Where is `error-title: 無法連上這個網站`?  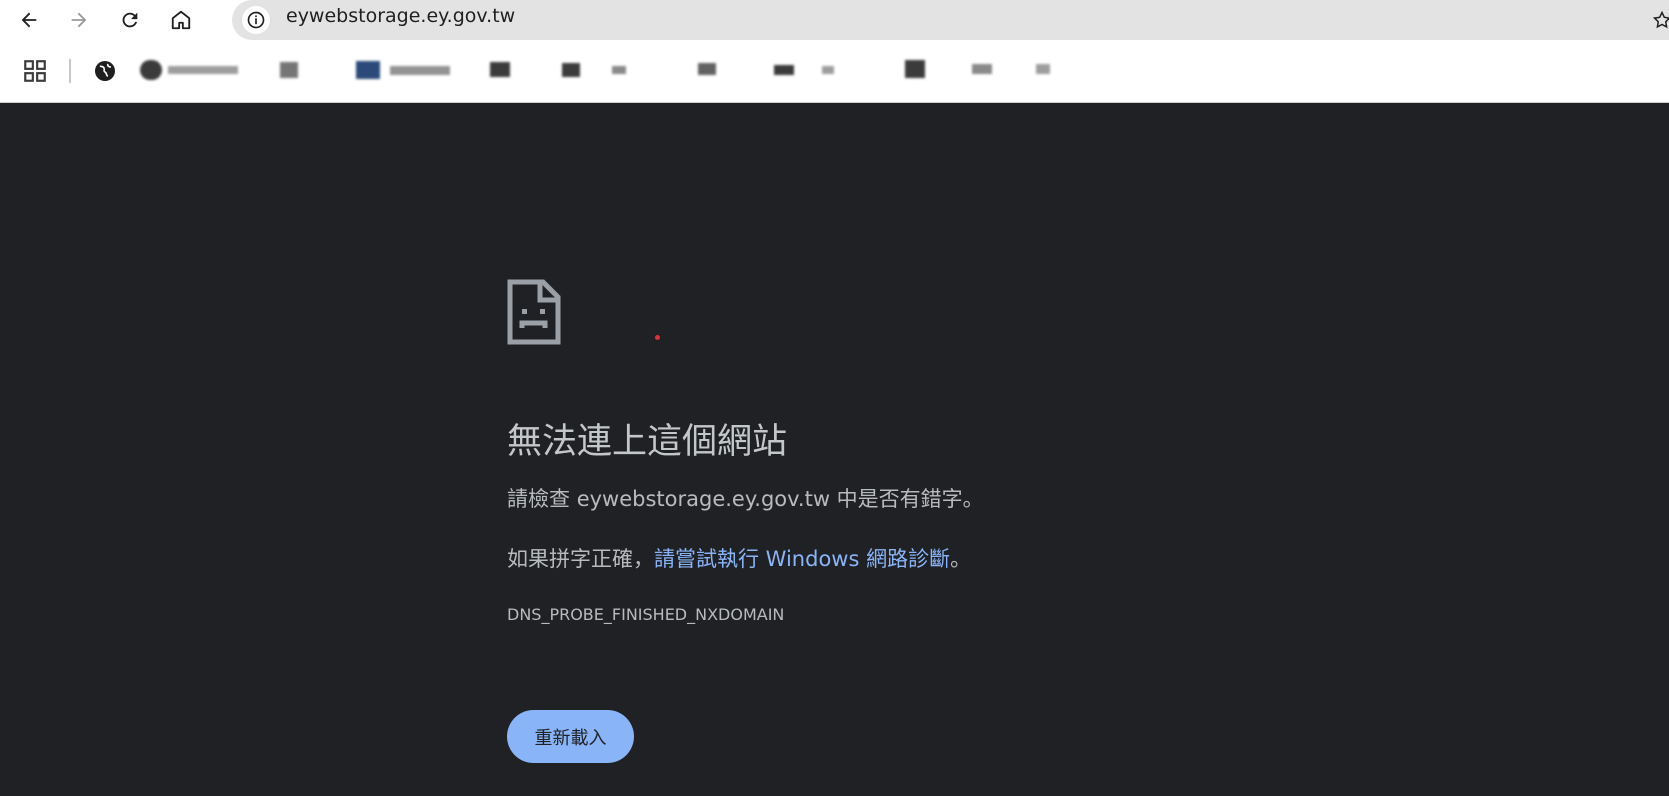 error-title: 無法連上這個網站 is located at coordinates (647, 442).